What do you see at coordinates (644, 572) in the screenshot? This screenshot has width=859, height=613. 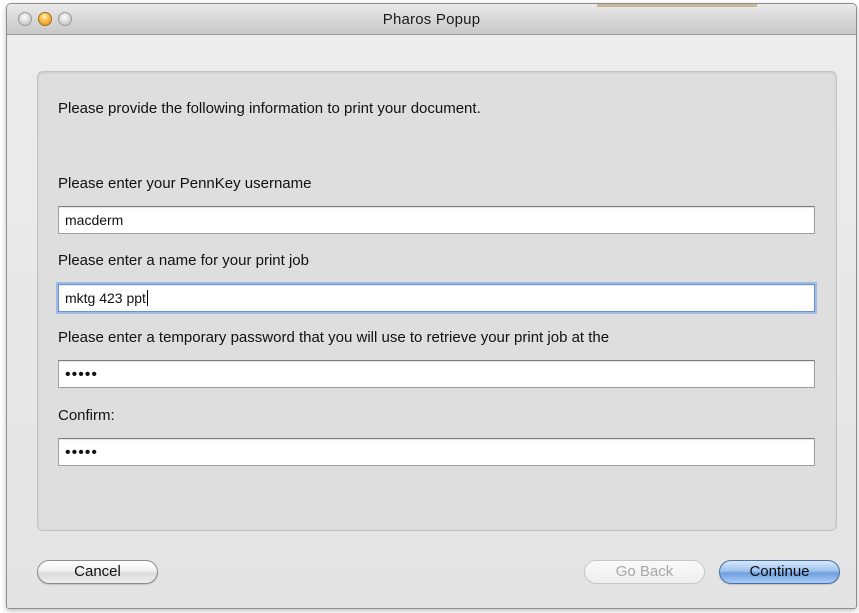 I see `go-back-button: Go Back` at bounding box center [644, 572].